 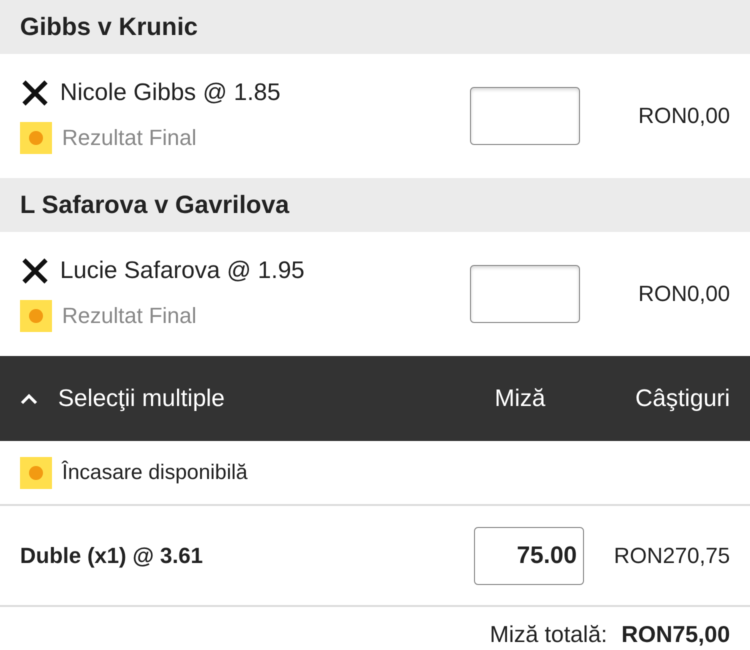 I want to click on selection-name: Lucie Safarova @ 1.95, so click(x=182, y=271).